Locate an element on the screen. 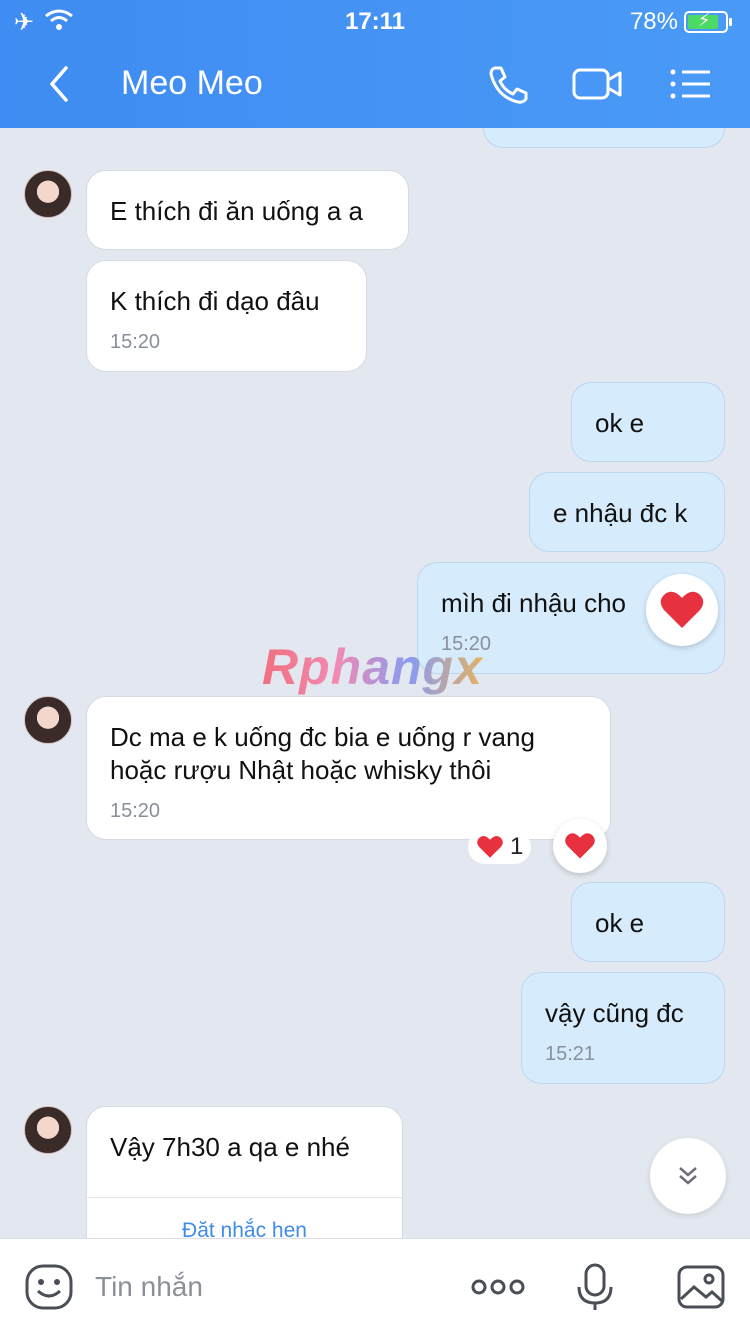 The height and width of the screenshot is (1334, 750). chevron-left-icon is located at coordinates (59, 84).